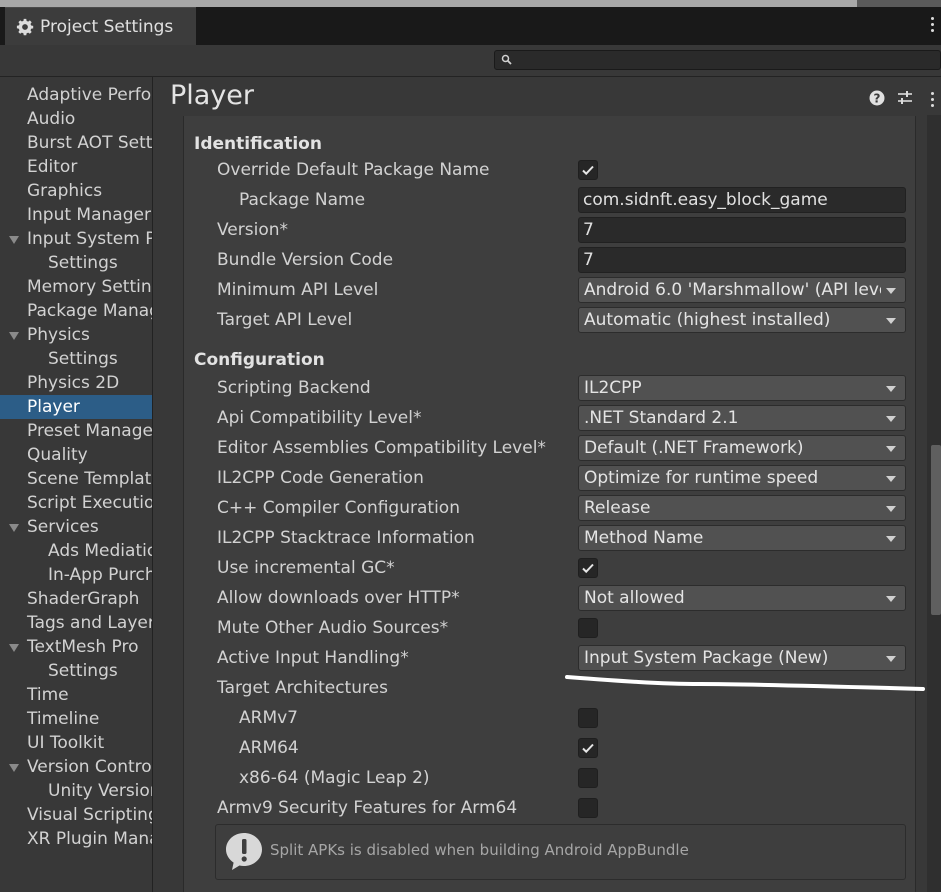 This screenshot has width=941, height=892. What do you see at coordinates (48, 695) in the screenshot?
I see `sidebar-item-label: Time` at bounding box center [48, 695].